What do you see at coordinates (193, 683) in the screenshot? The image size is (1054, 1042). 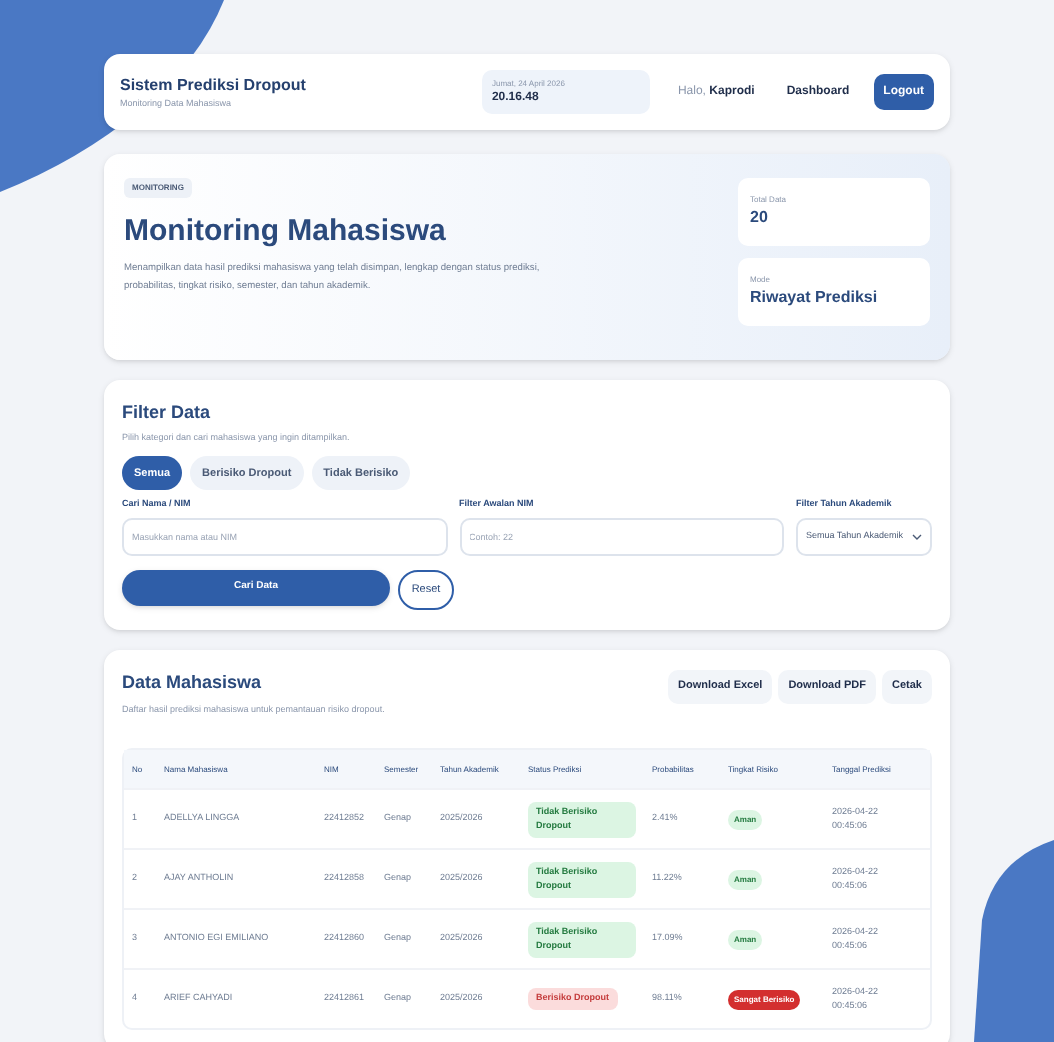 I see `data-title: Data Mahasiswa` at bounding box center [193, 683].